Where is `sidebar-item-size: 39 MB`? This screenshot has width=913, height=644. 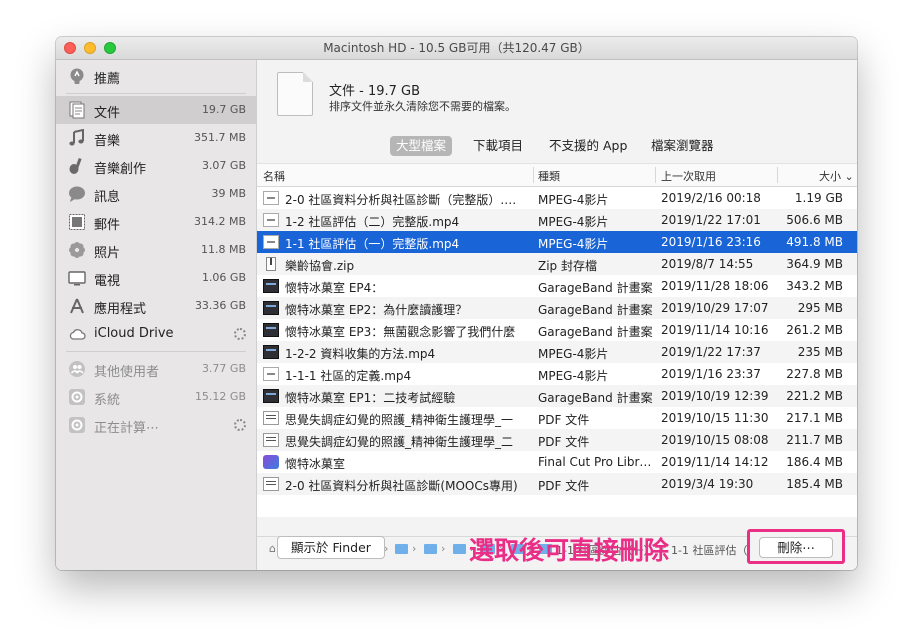 sidebar-item-size: 39 MB is located at coordinates (228, 193).